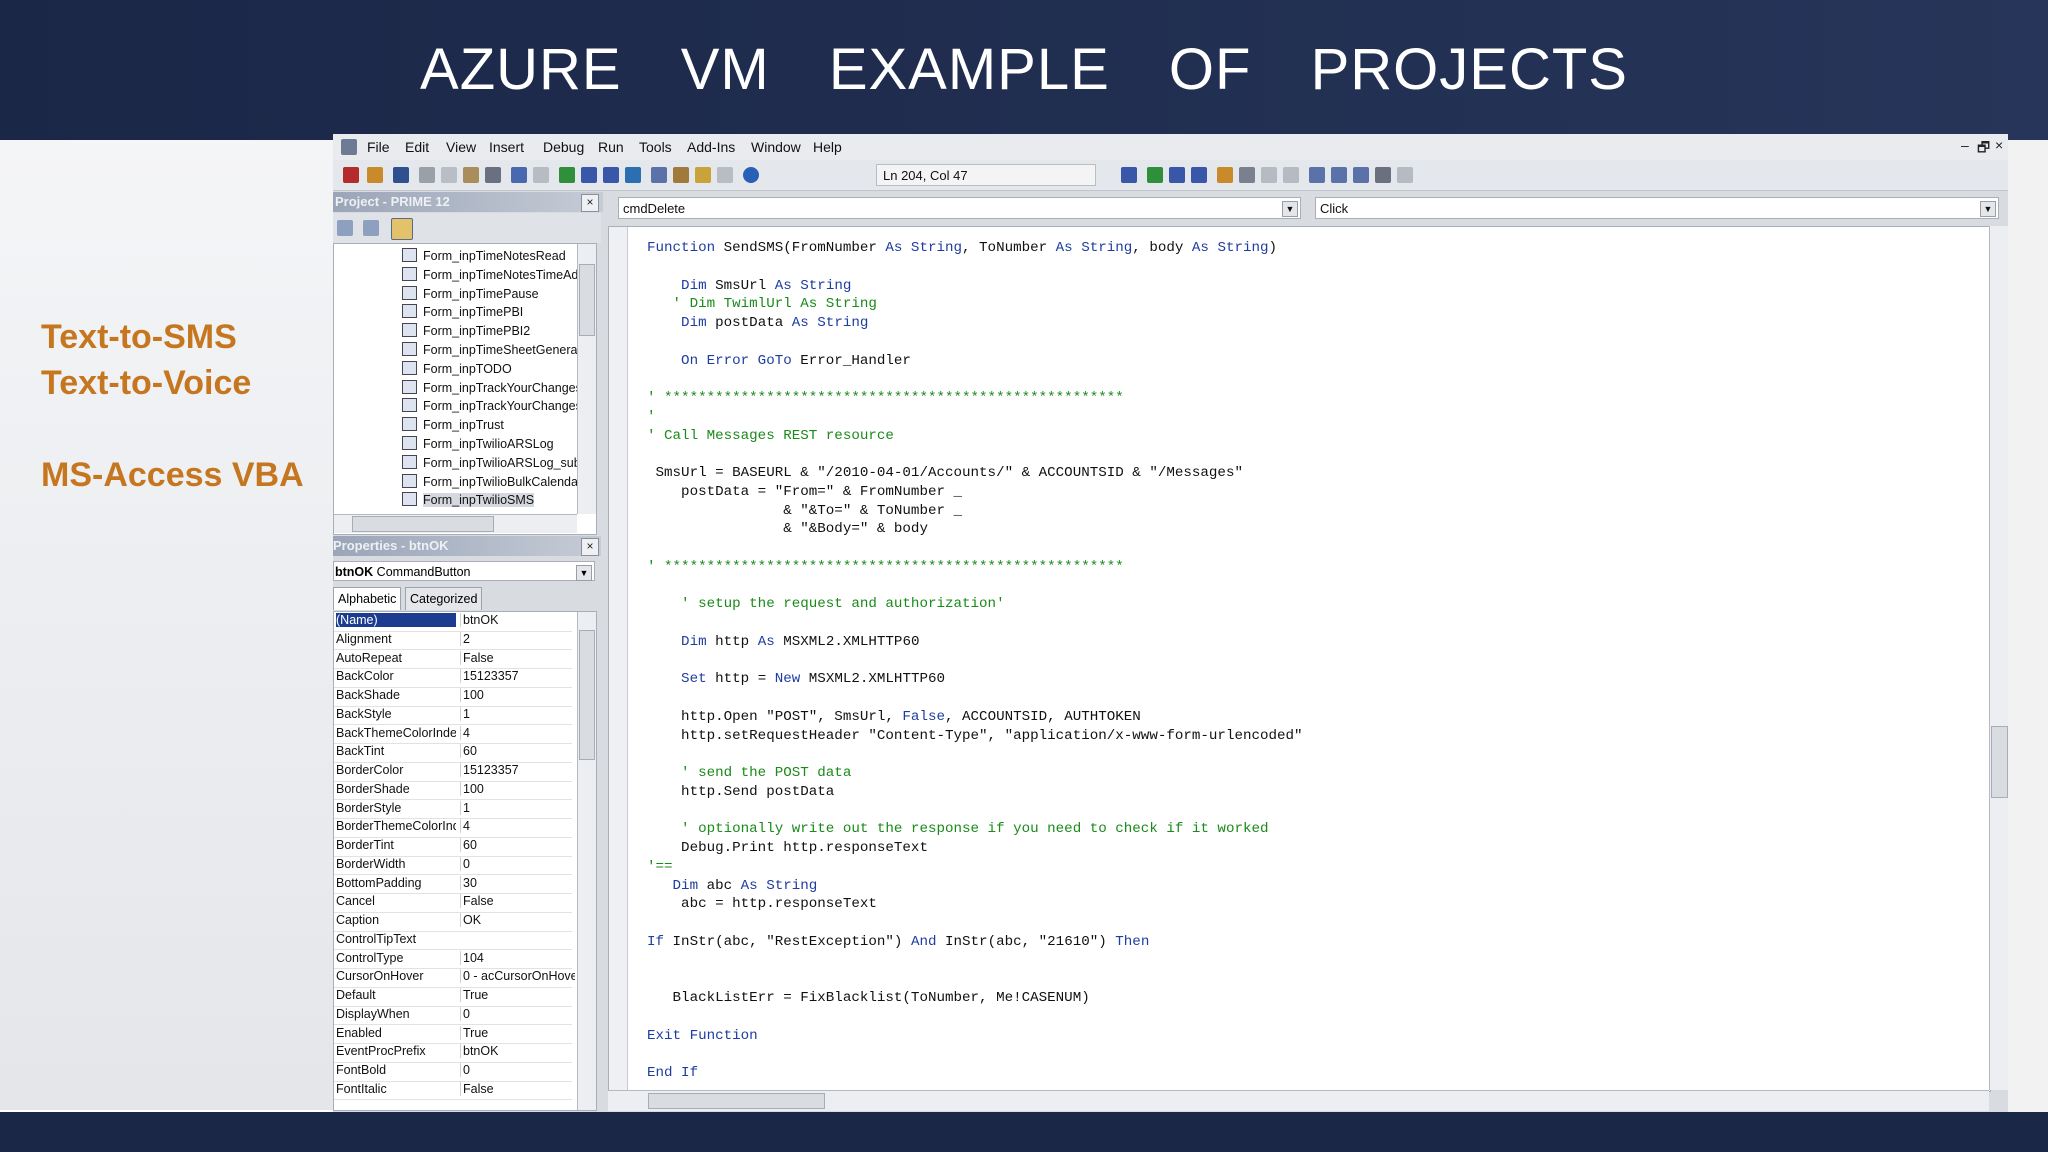  What do you see at coordinates (462, 313) in the screenshot?
I see `project-tree-item: Form_inpTimePBI` at bounding box center [462, 313].